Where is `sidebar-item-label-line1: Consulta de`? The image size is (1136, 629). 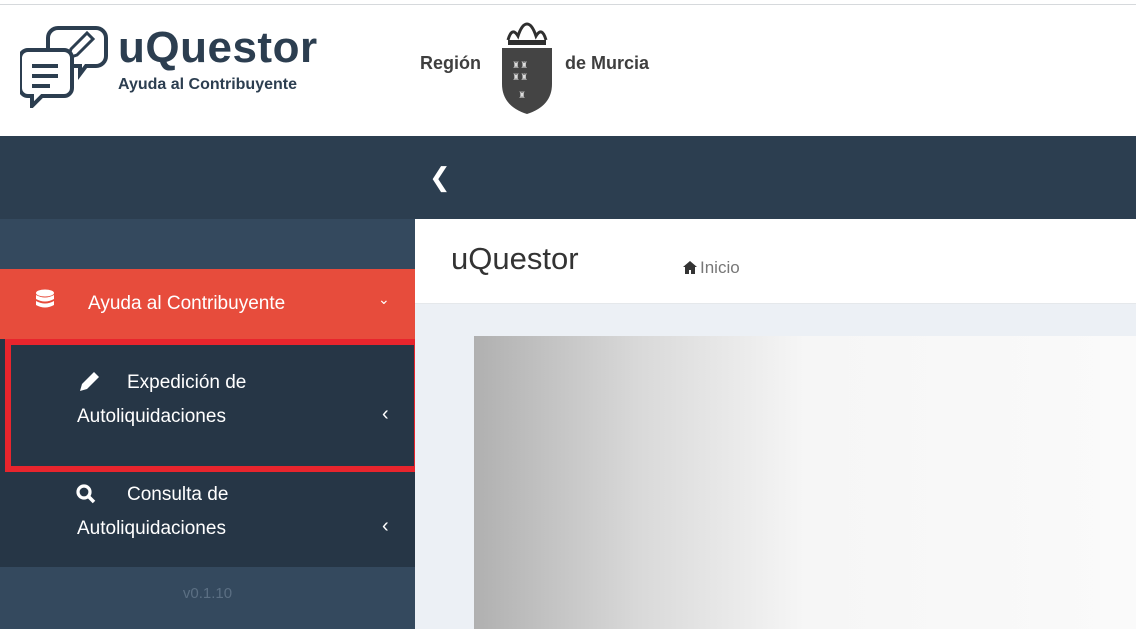
sidebar-item-label-line1: Consulta de is located at coordinates (178, 494).